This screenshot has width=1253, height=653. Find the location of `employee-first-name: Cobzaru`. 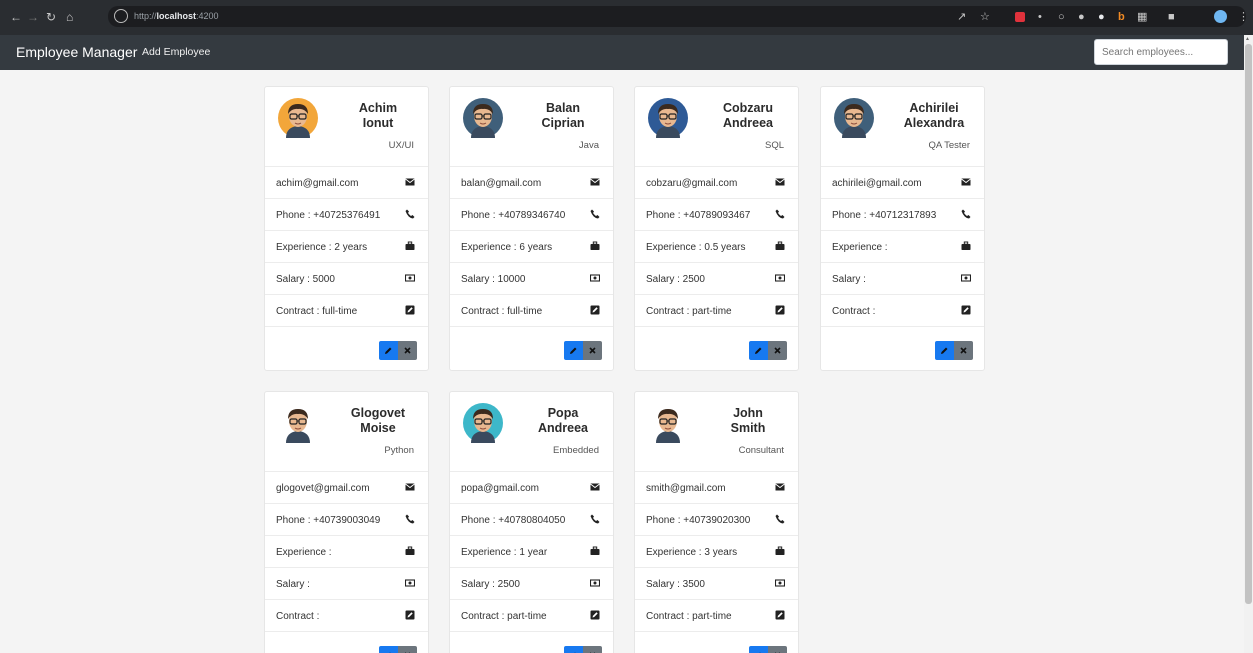

employee-first-name: Cobzaru is located at coordinates (748, 108).